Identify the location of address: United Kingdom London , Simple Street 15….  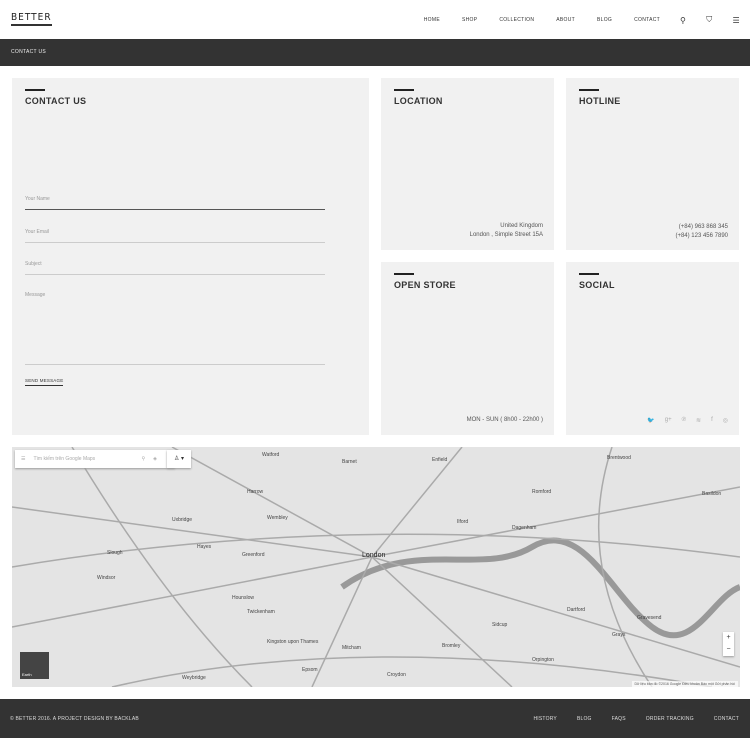
(506, 231).